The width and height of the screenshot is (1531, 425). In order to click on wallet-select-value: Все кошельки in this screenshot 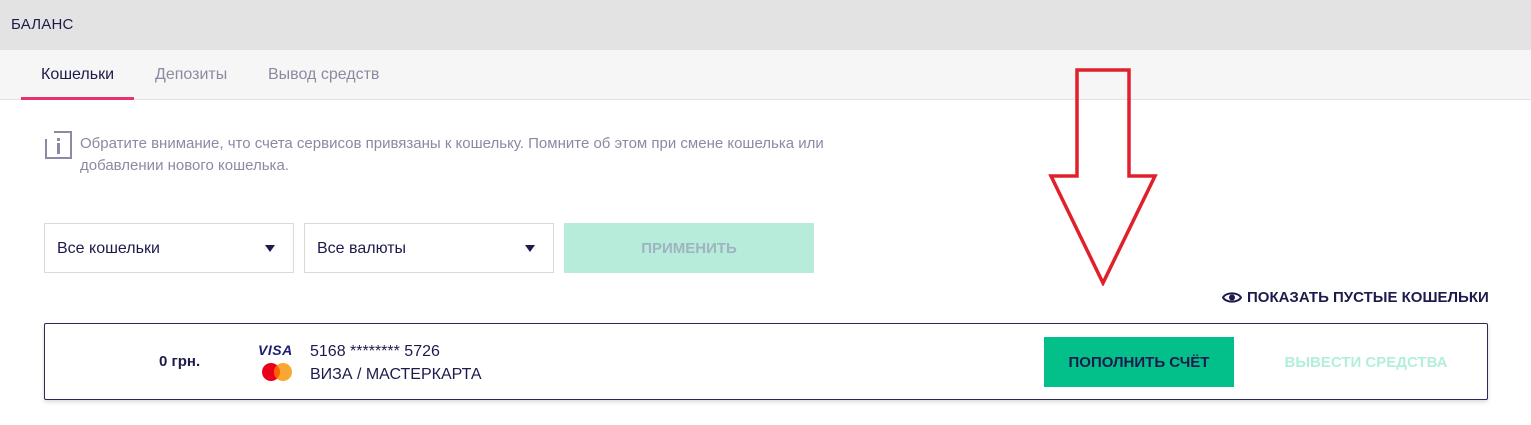, I will do `click(108, 248)`.